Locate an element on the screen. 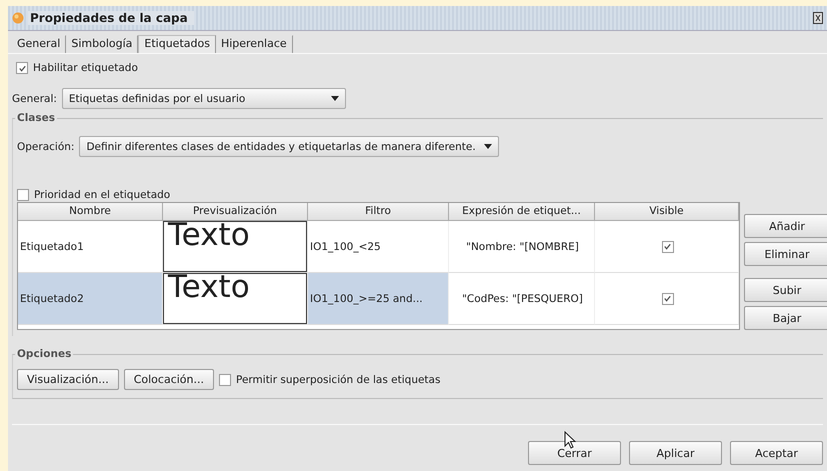  tab: Etiquetados is located at coordinates (177, 44).